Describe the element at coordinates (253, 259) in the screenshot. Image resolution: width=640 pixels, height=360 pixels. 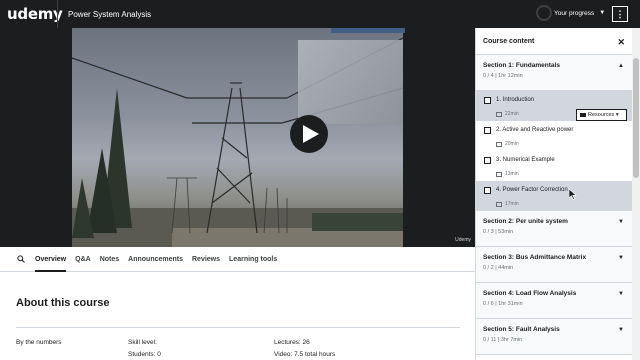
I see `tab-learning-tools: Learning tools` at that location.